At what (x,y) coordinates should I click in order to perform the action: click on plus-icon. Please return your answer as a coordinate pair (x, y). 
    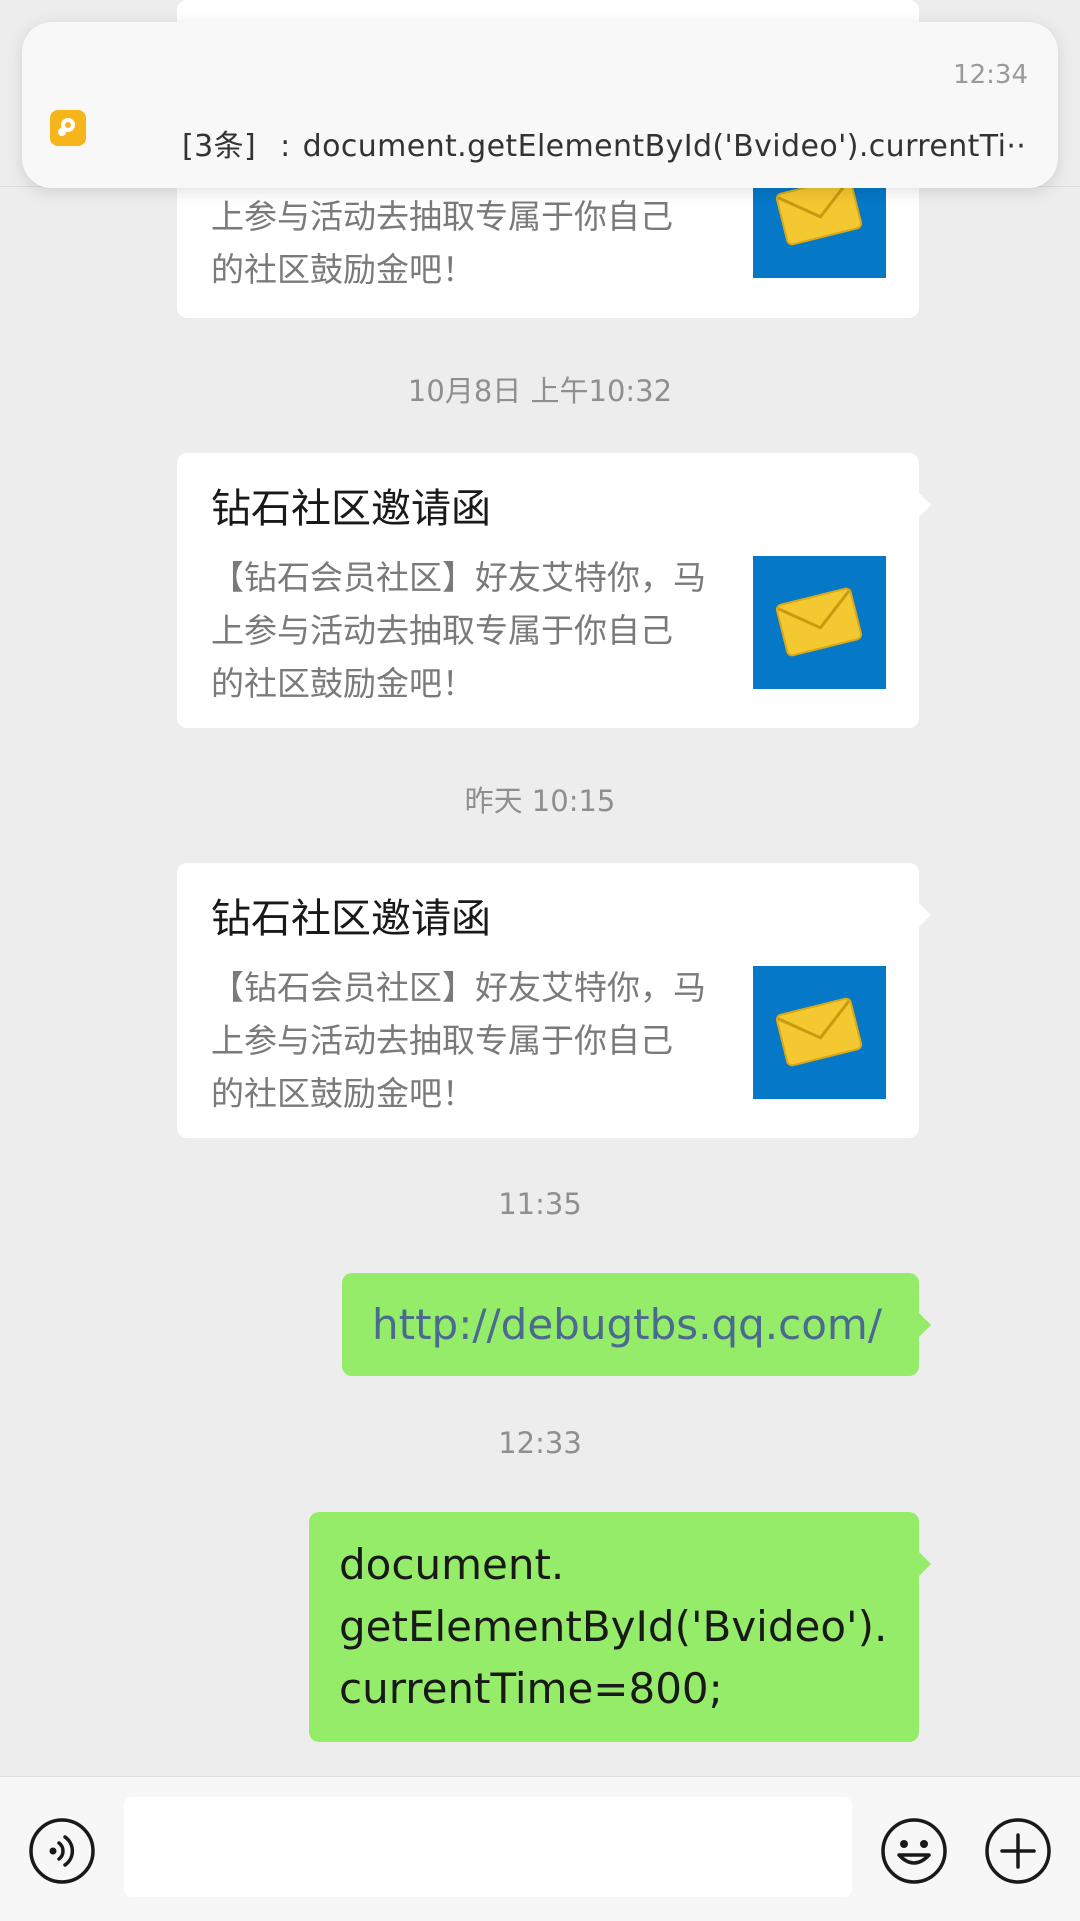
    Looking at the image, I should click on (1018, 1851).